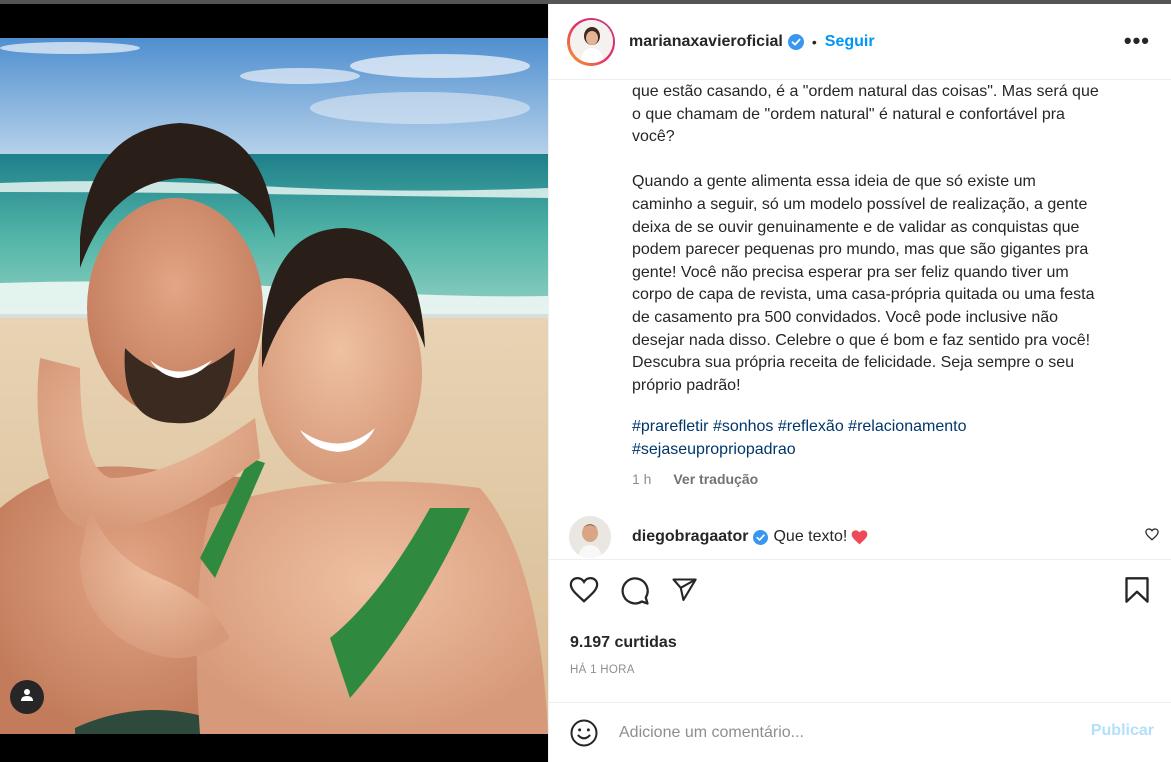 The image size is (1171, 762). I want to click on caption-meta: 1 h Ver tradução, so click(695, 479).